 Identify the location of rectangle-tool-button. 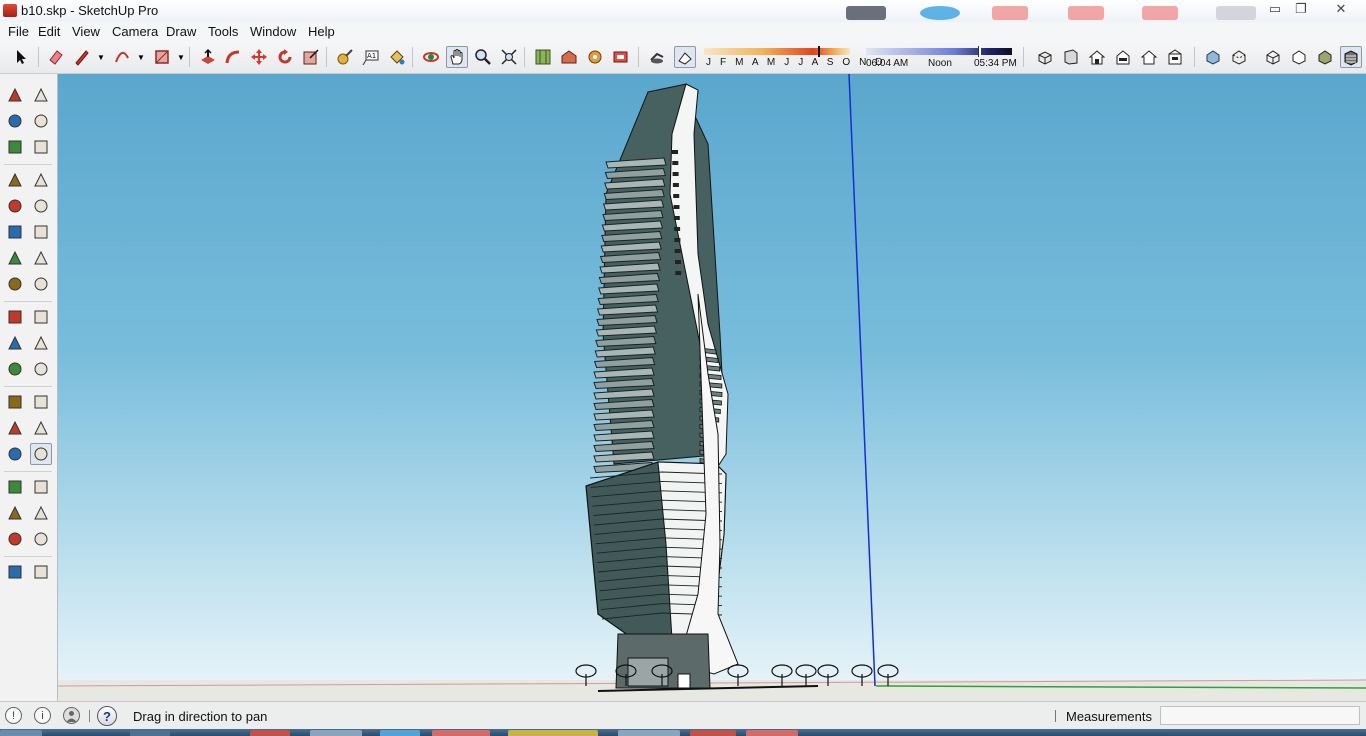
(15, 180).